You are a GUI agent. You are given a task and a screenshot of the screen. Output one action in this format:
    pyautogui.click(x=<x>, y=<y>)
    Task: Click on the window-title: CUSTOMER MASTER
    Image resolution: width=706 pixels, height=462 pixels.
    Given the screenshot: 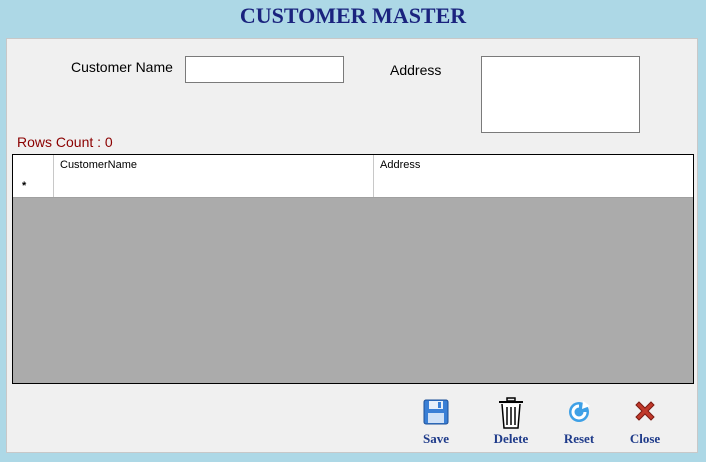 What is the action you would take?
    pyautogui.click(x=353, y=15)
    